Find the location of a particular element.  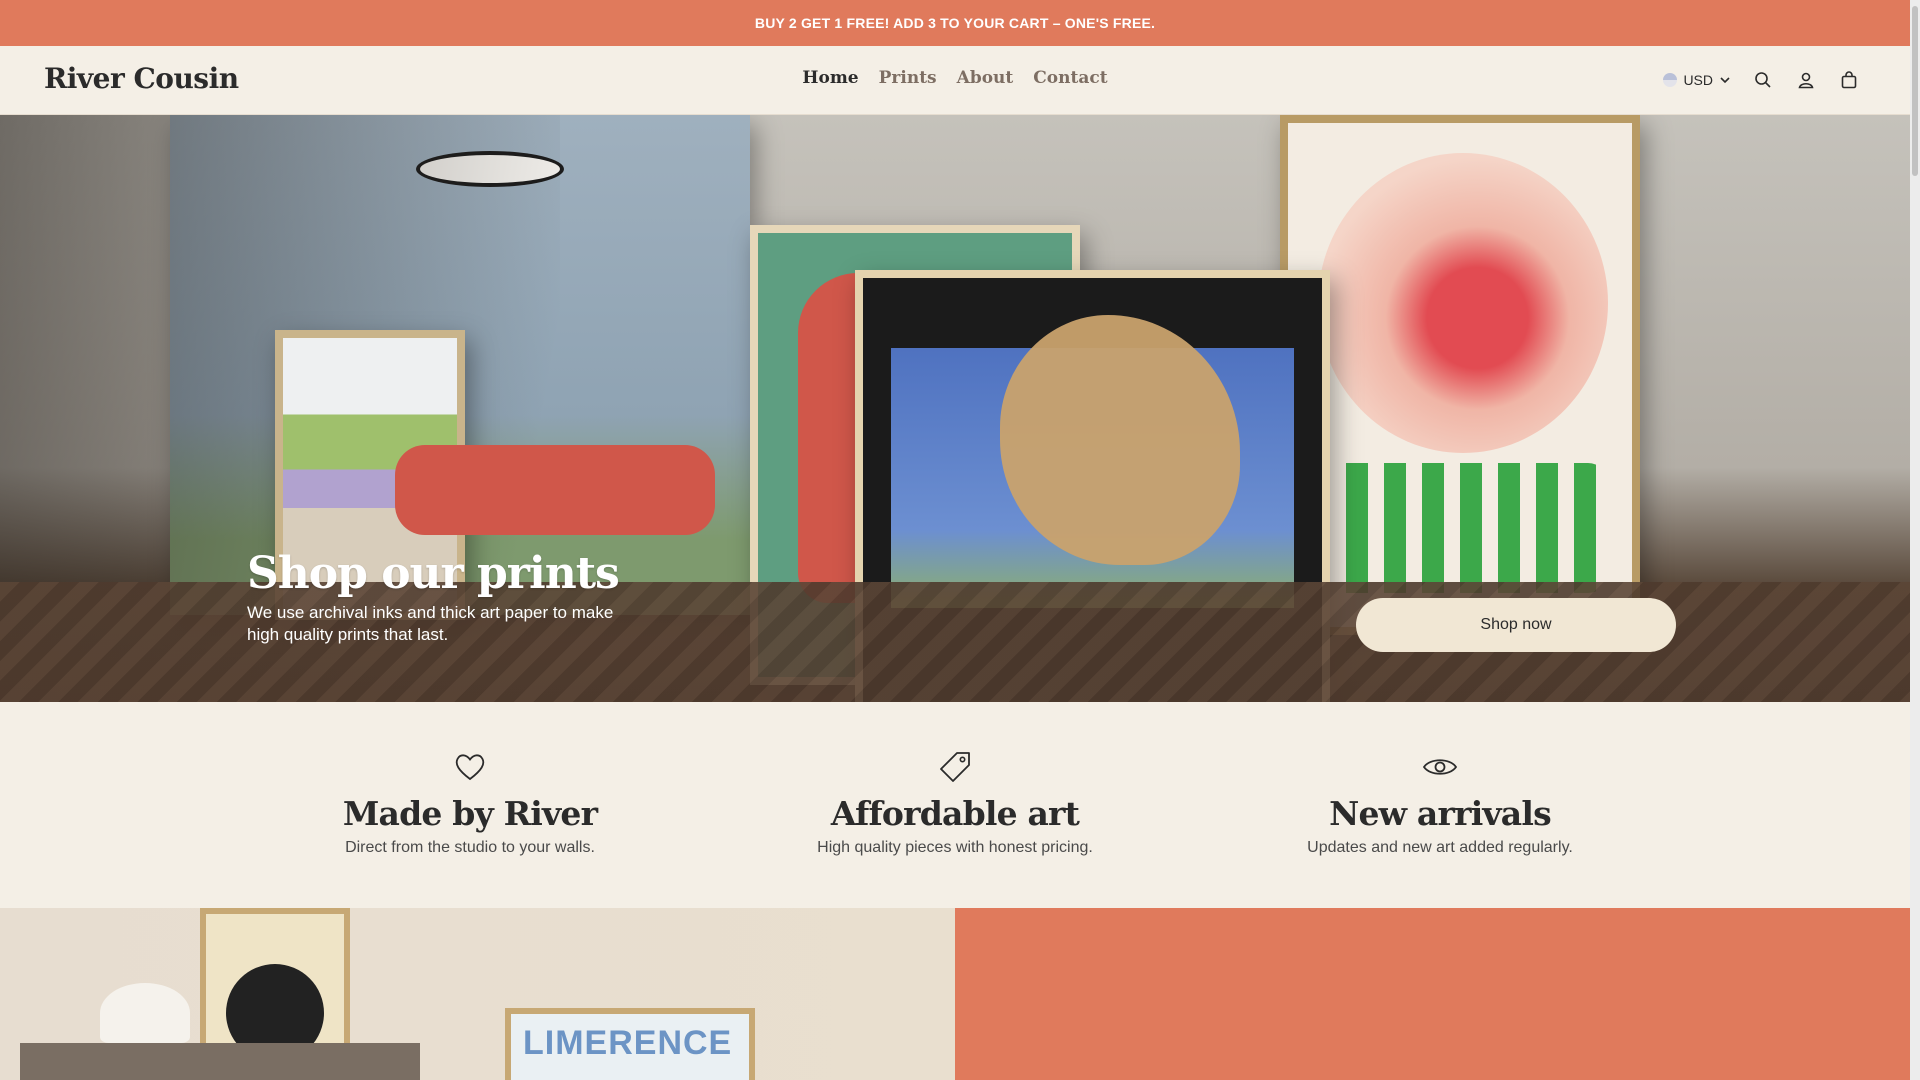

page-scrollbar is located at coordinates (1915, 540).